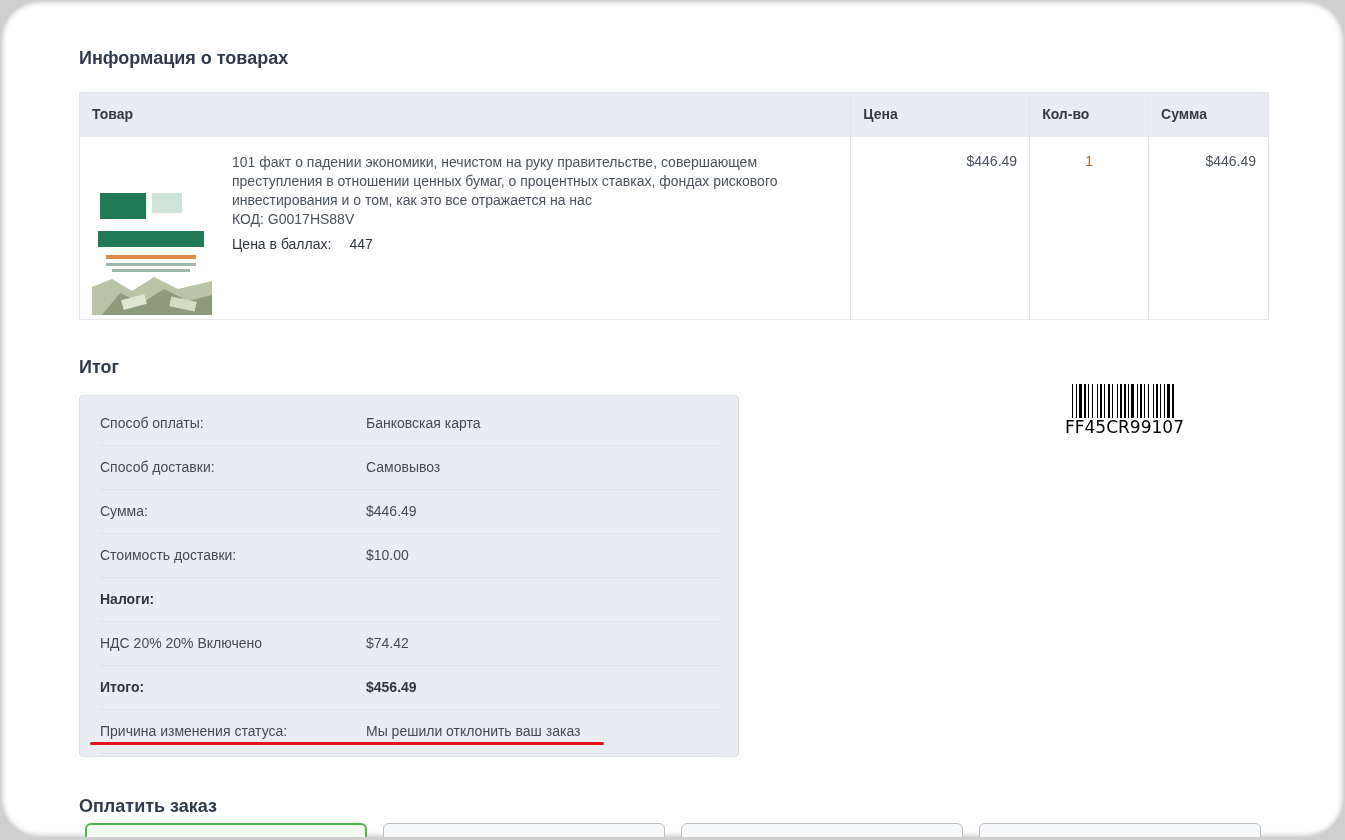  I want to click on product-code: КОД: G0017HS88V, so click(294, 219).